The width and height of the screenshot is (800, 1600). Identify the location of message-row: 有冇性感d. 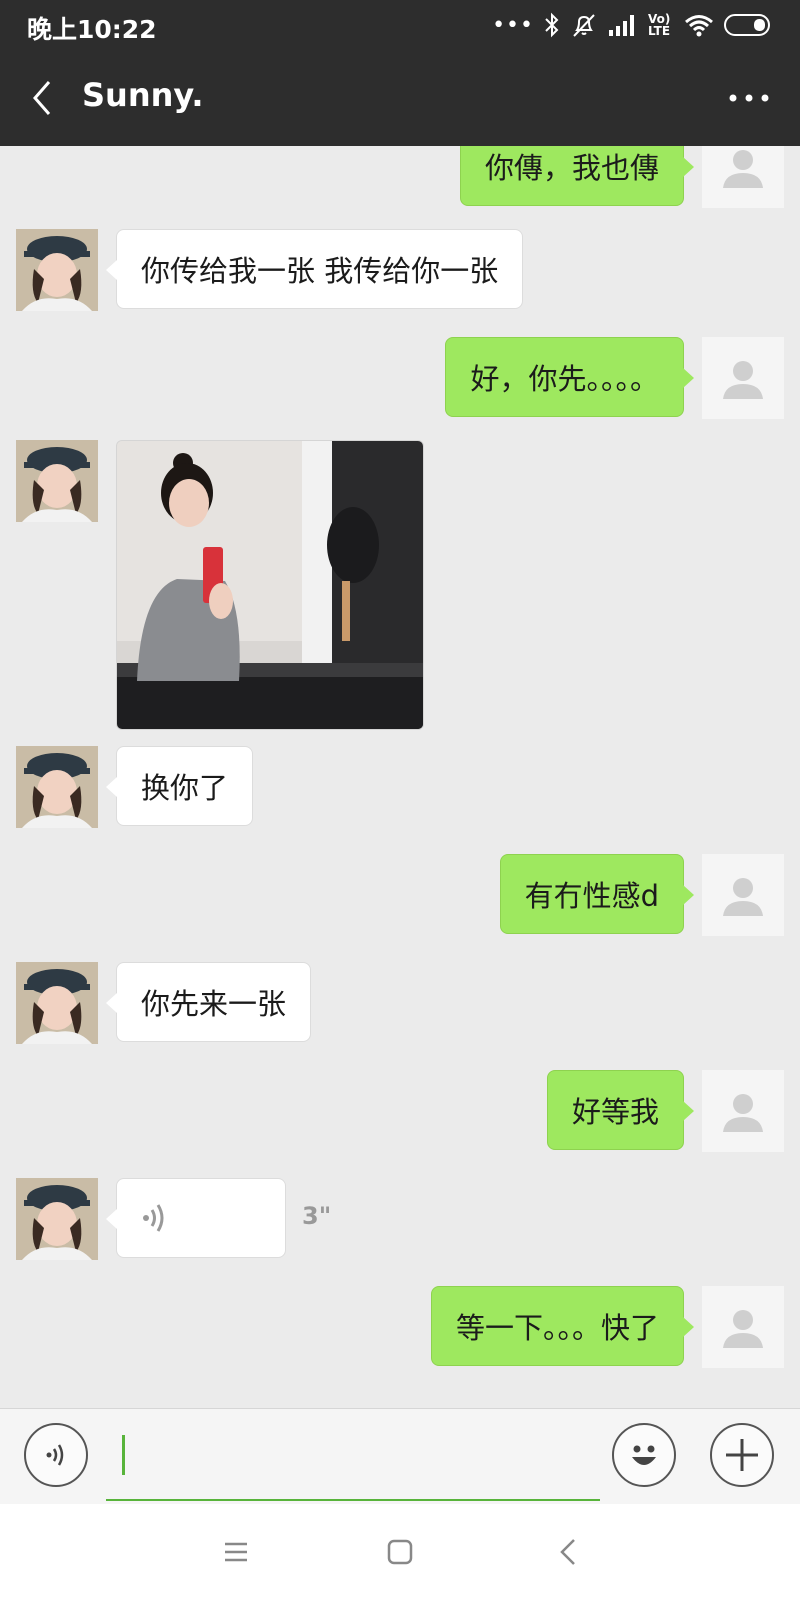
(400, 895).